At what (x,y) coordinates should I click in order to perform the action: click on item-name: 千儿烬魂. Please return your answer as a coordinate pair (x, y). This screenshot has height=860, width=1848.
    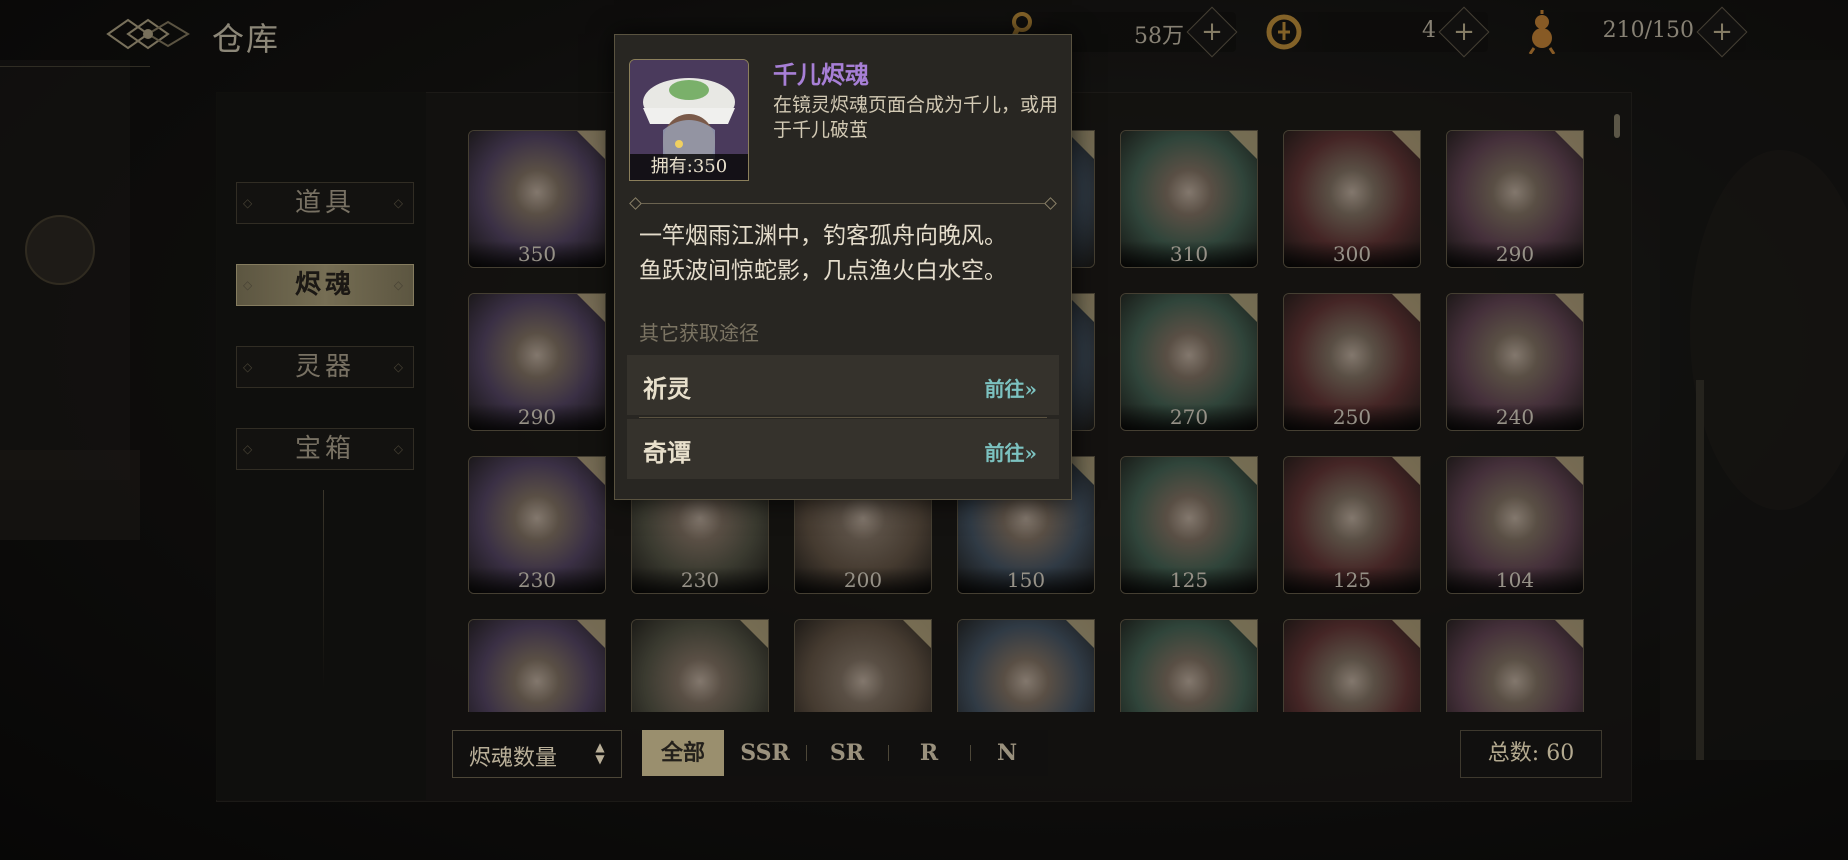
    Looking at the image, I should click on (821, 74).